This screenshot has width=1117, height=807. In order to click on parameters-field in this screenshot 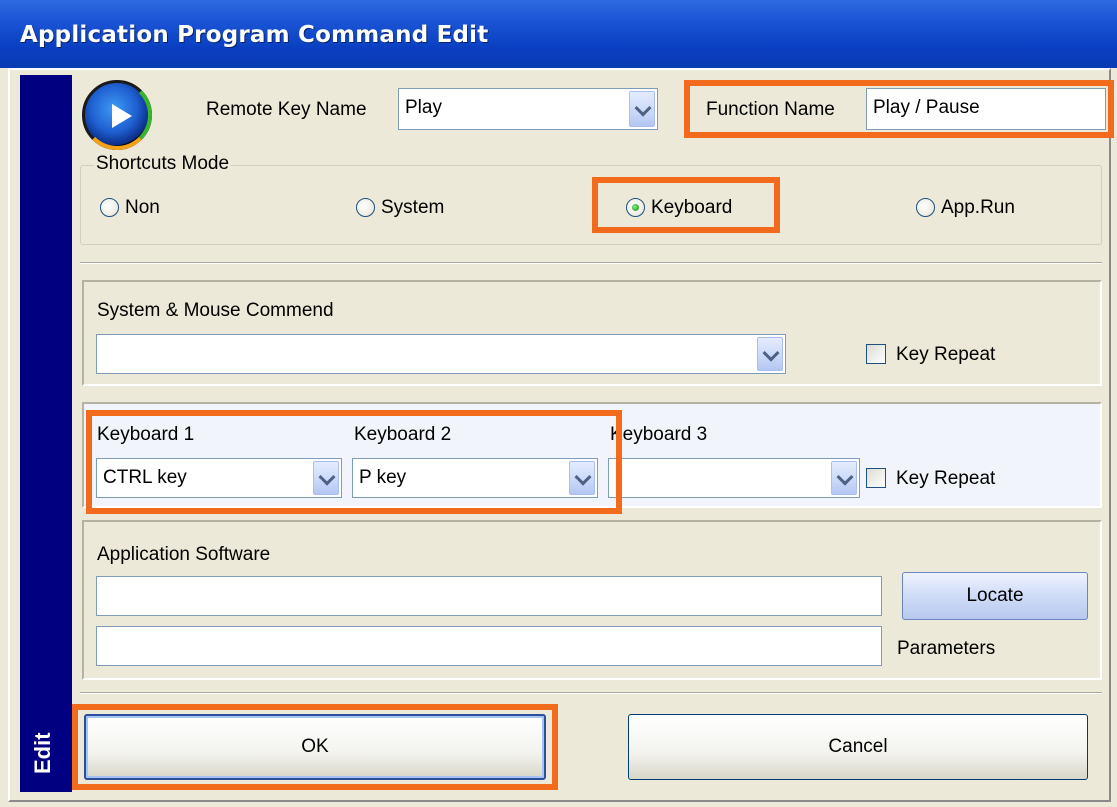, I will do `click(489, 646)`.